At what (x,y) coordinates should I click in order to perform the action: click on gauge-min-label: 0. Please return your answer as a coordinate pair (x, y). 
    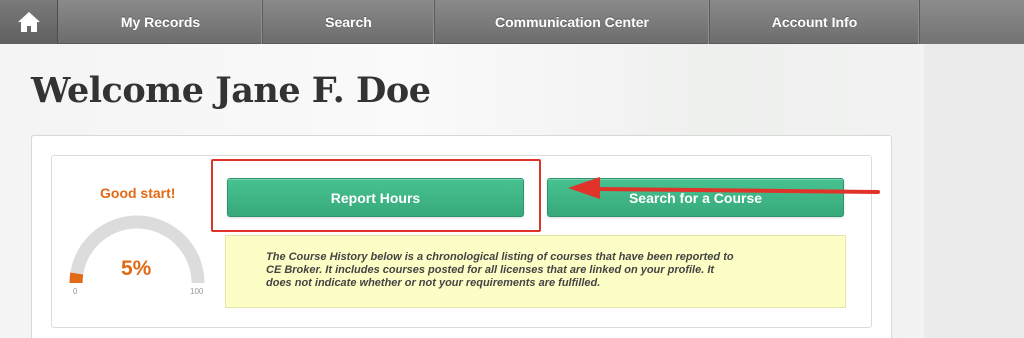
    Looking at the image, I should click on (75, 291).